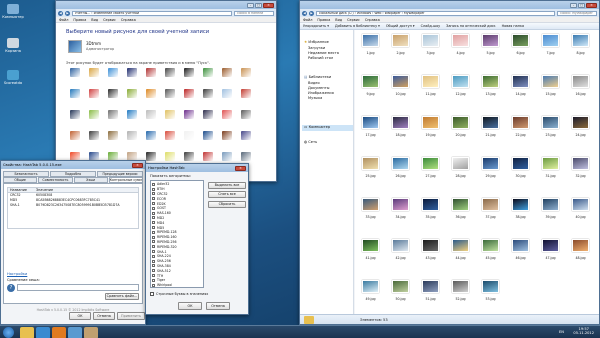  Describe the element at coordinates (461, 293) in the screenshot. I see `file-item: 52.jpg` at that location.